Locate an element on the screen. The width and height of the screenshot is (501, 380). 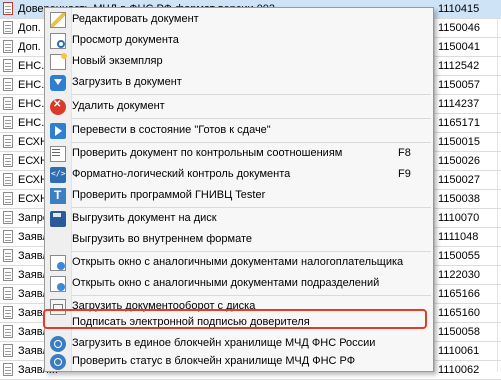
document-code: 1114237 is located at coordinates (459, 104).